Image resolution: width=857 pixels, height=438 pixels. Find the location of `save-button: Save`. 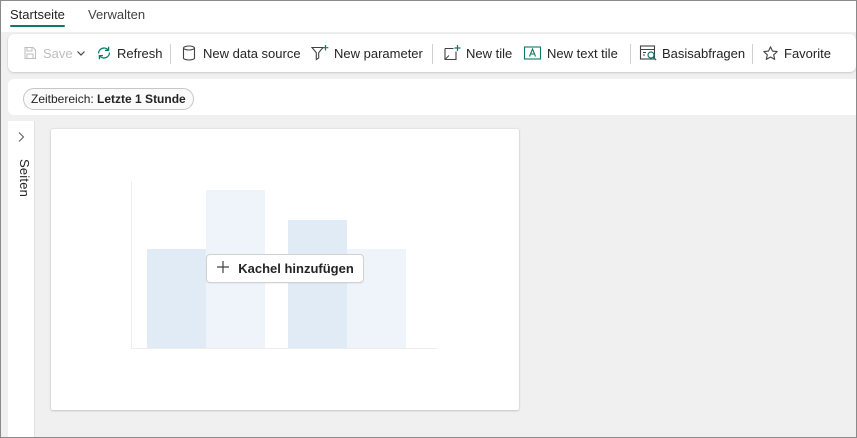

save-button: Save is located at coordinates (47, 53).